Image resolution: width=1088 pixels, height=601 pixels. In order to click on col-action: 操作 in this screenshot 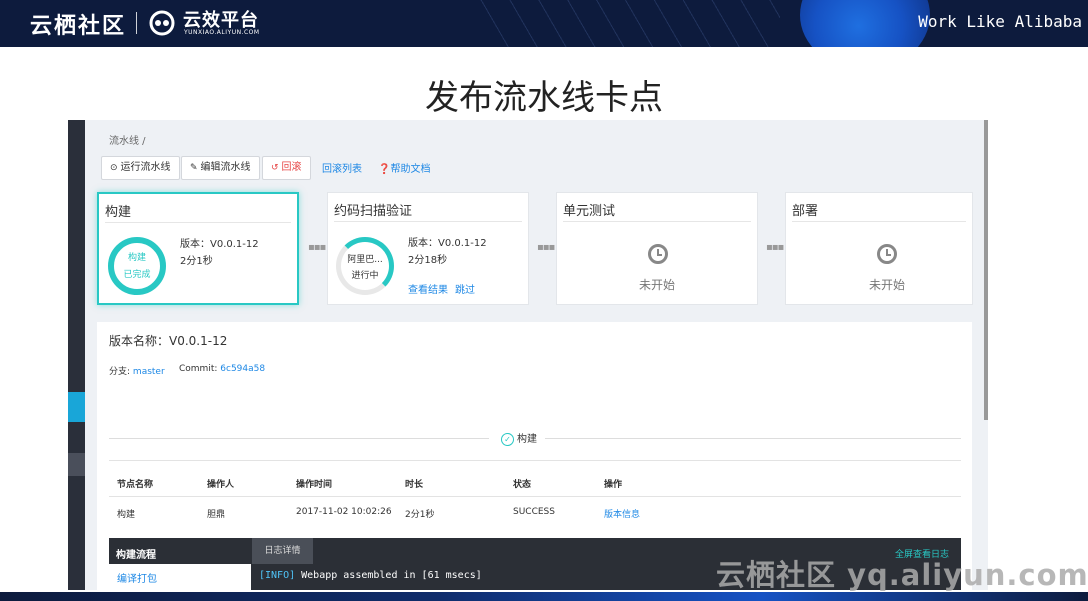, I will do `click(613, 485)`.